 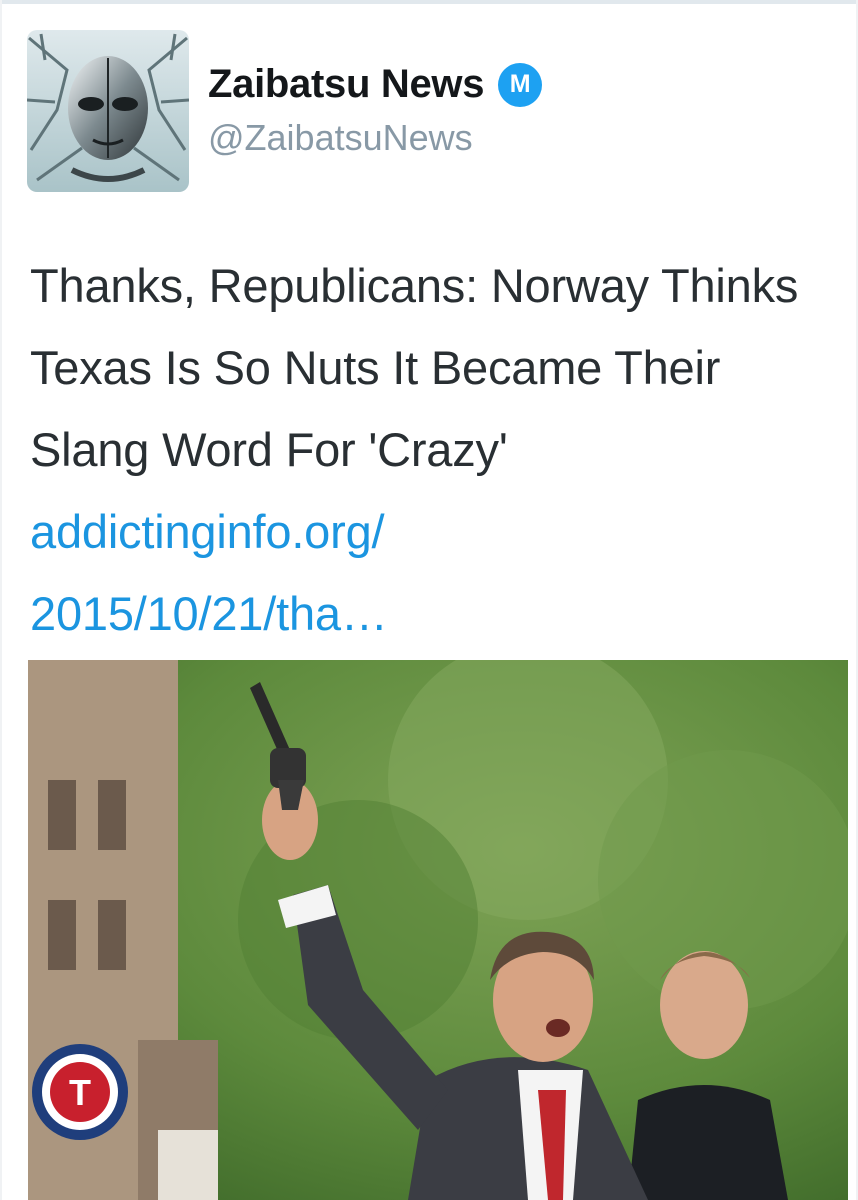 I want to click on profile-avatar, so click(x=108, y=111).